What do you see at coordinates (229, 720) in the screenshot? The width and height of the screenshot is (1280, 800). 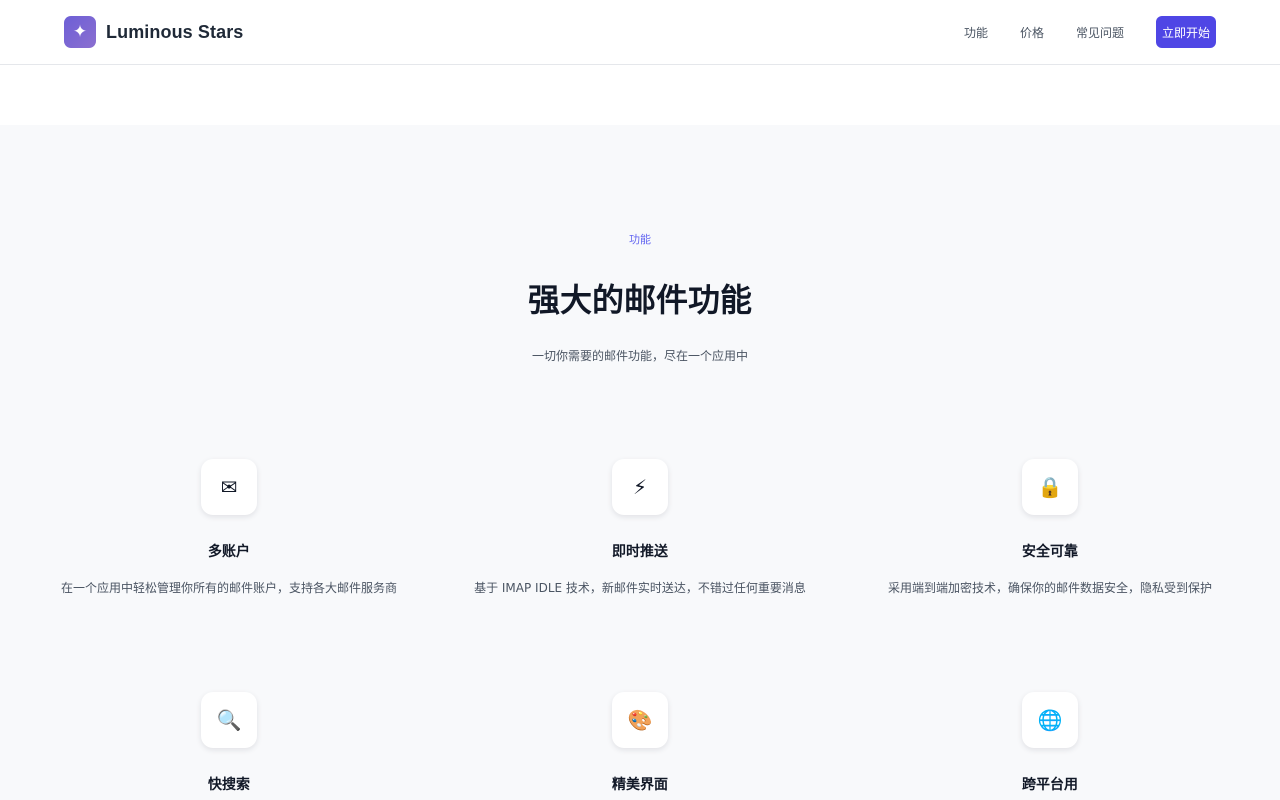 I see `search-icon: 🔍` at bounding box center [229, 720].